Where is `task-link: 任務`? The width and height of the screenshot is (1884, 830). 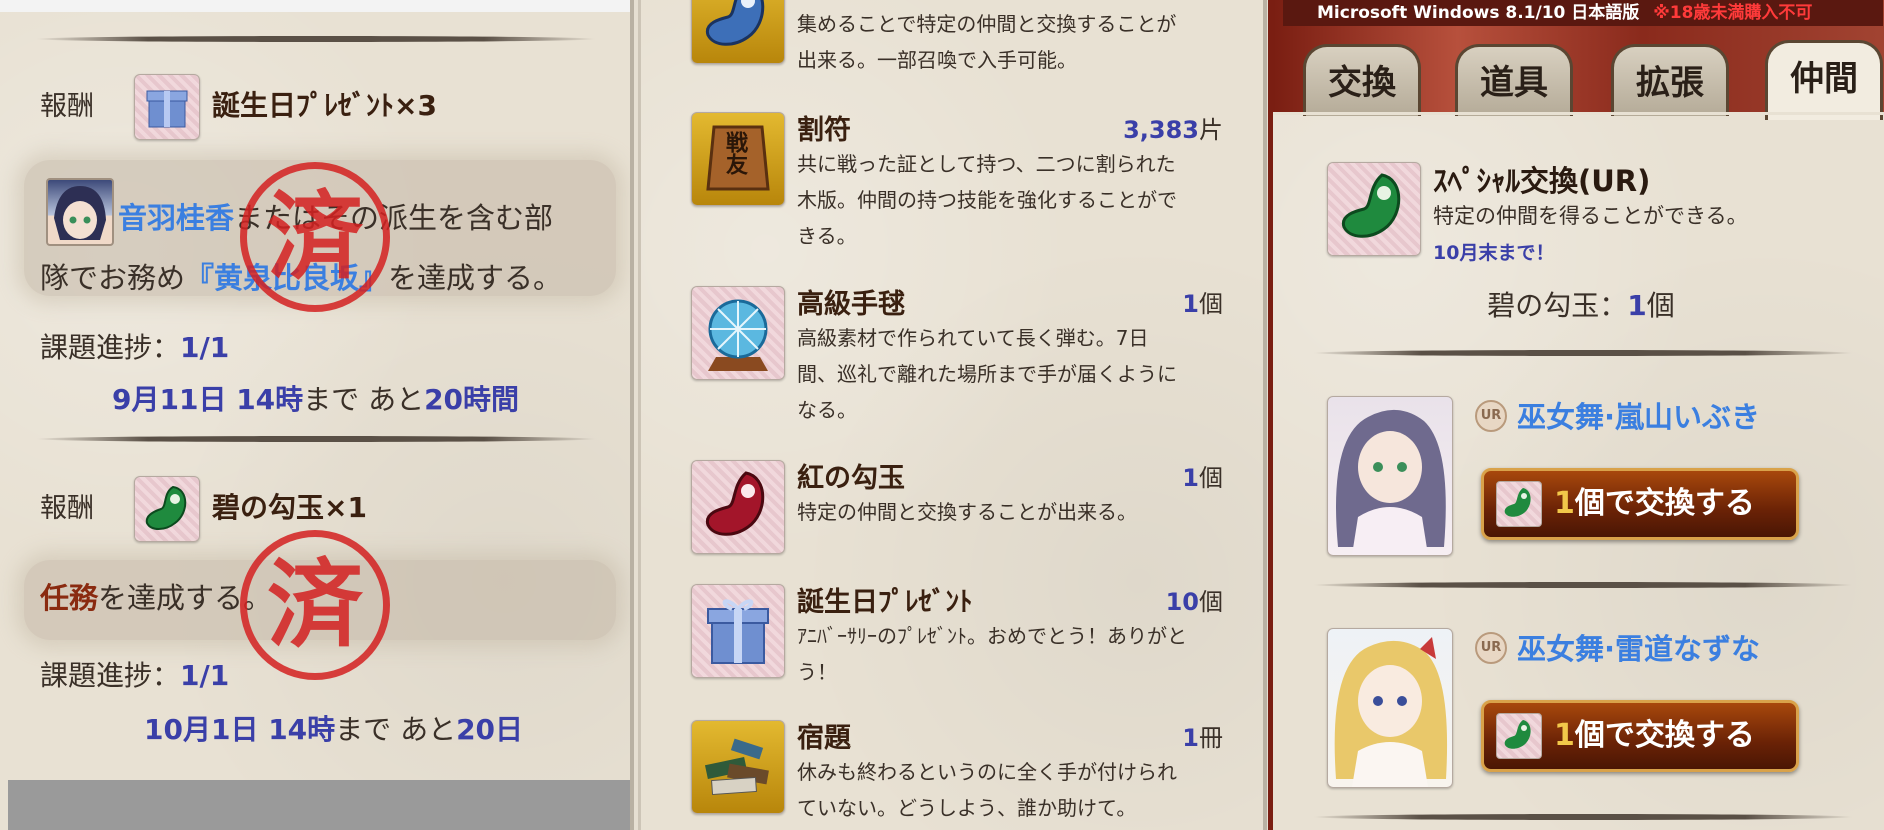 task-link: 任務 is located at coordinates (69, 598).